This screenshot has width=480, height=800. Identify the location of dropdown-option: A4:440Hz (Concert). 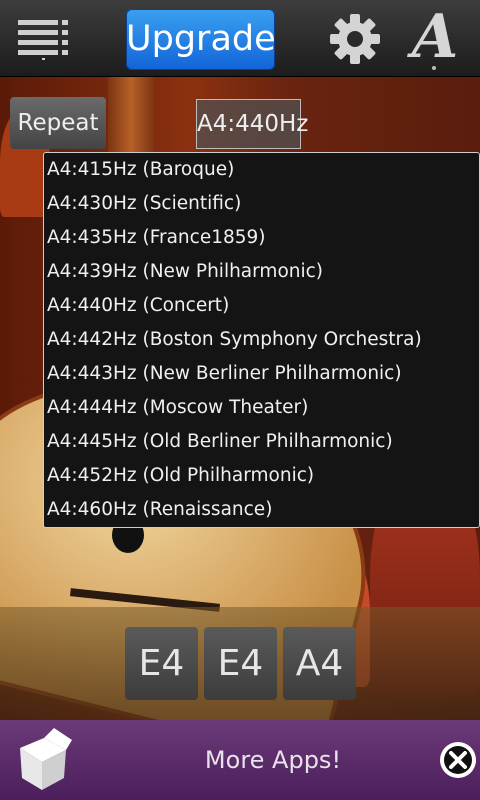
(261, 306).